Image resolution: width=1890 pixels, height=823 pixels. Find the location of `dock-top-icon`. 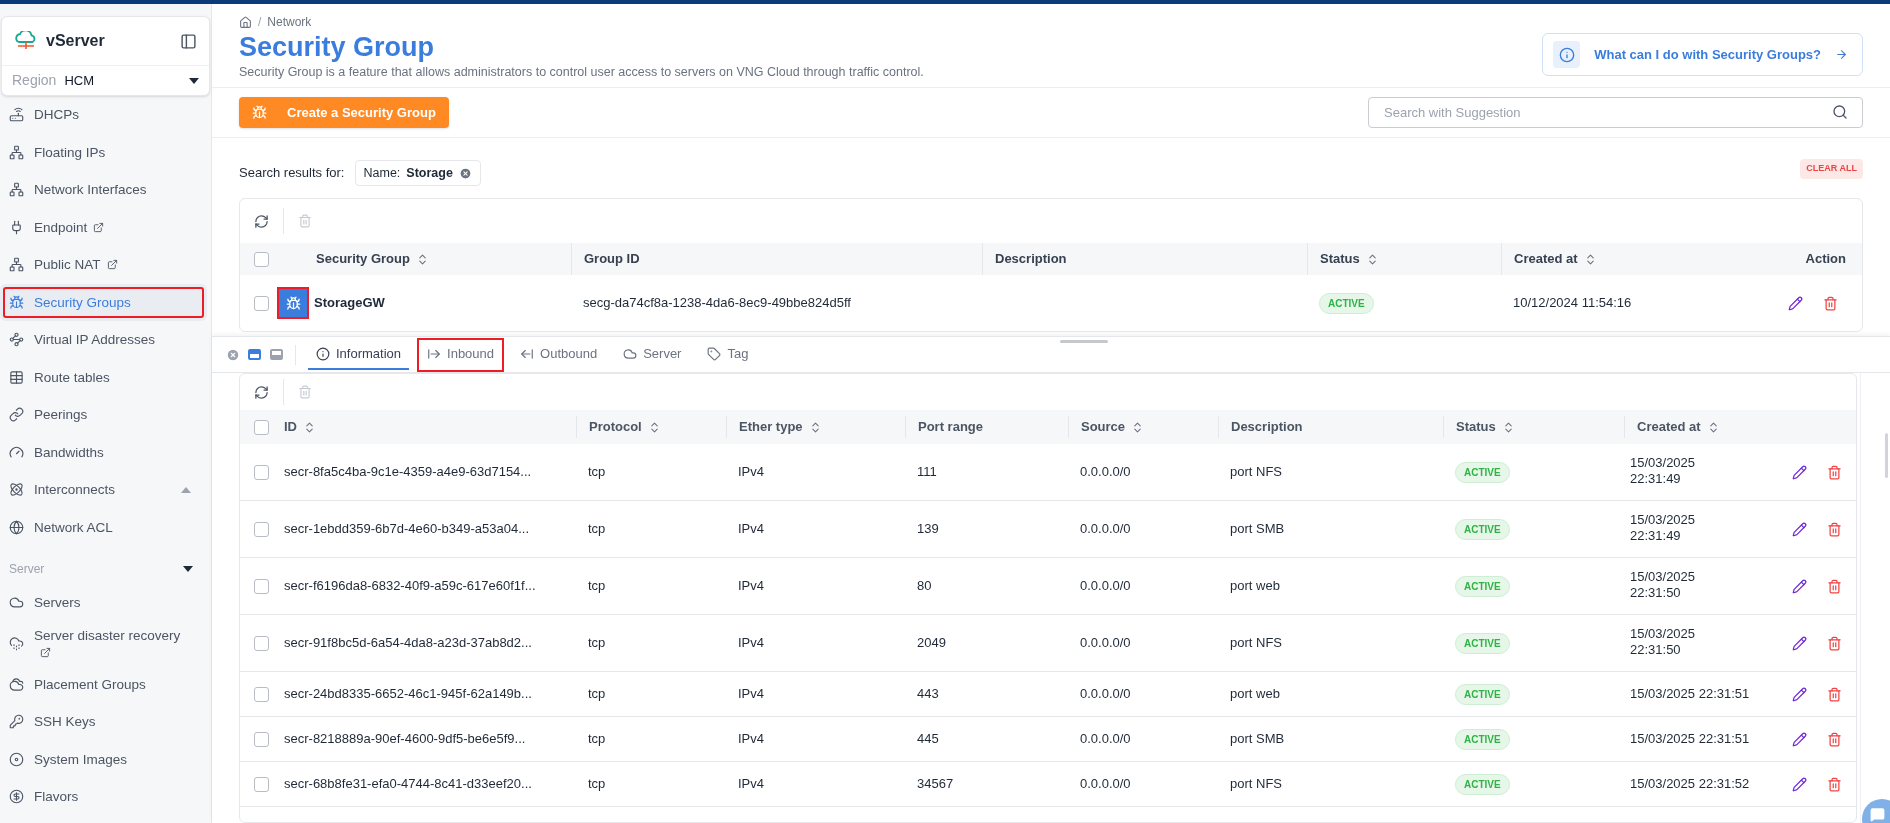

dock-top-icon is located at coordinates (254, 354).